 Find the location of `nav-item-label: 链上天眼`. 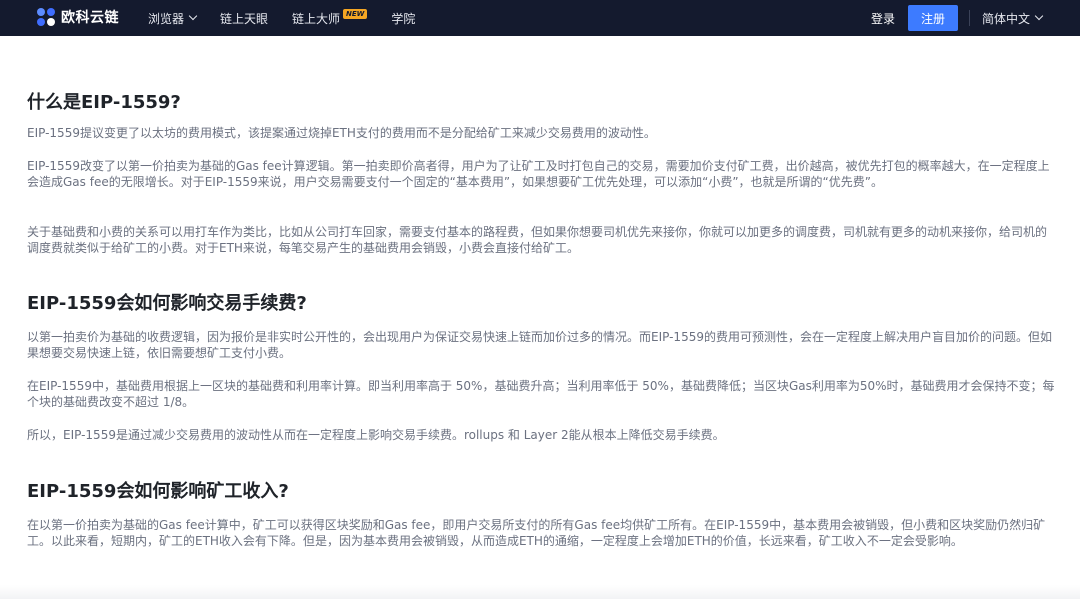

nav-item-label: 链上天眼 is located at coordinates (244, 18).